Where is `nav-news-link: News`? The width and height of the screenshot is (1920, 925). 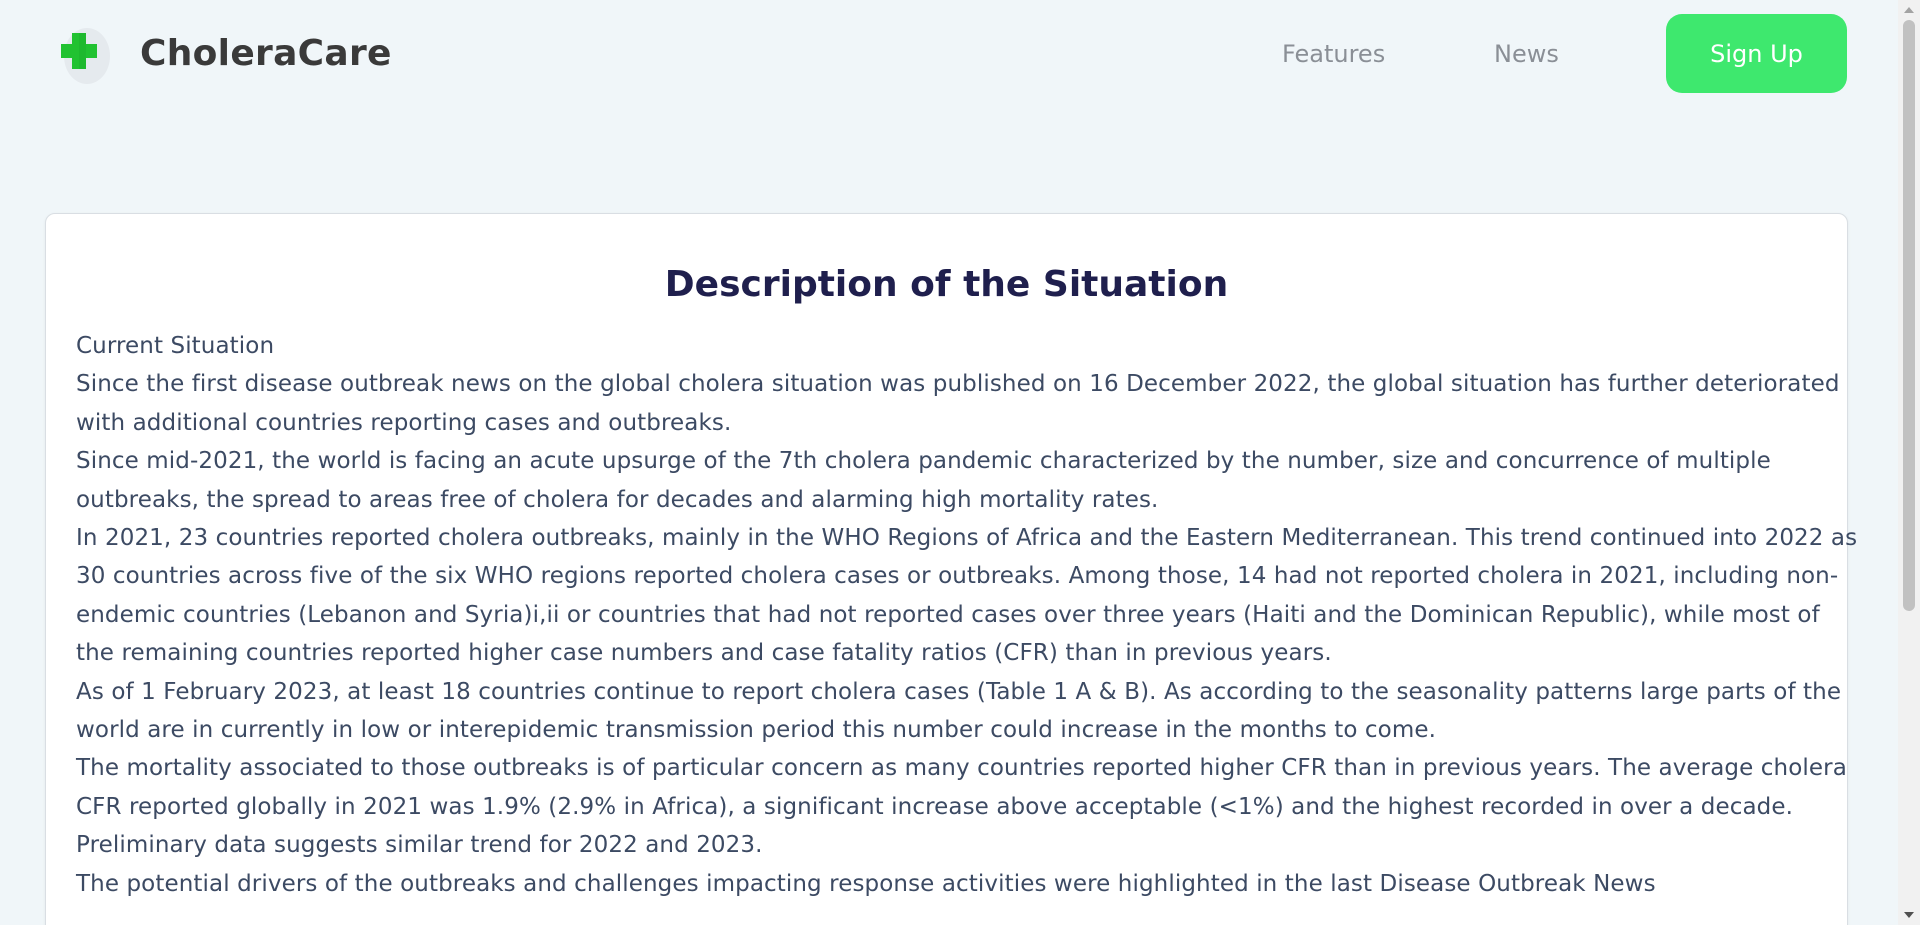 nav-news-link: News is located at coordinates (1526, 54).